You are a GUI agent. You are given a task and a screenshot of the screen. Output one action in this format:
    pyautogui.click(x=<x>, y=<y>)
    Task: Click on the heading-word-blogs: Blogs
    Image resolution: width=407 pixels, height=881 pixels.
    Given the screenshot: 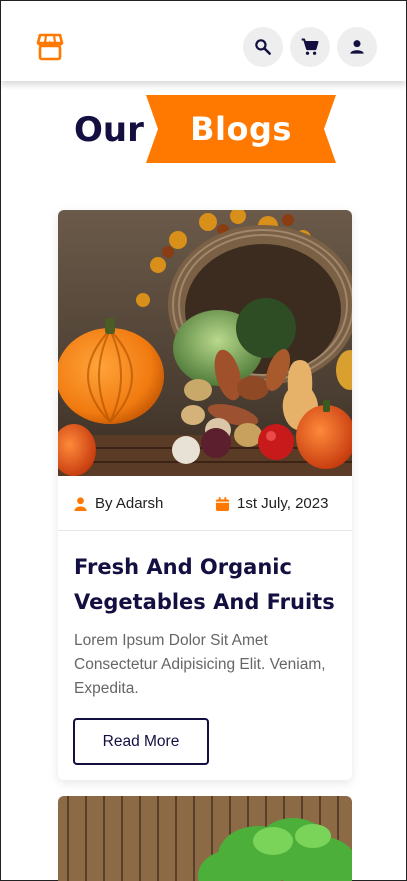 What is the action you would take?
    pyautogui.click(x=241, y=129)
    